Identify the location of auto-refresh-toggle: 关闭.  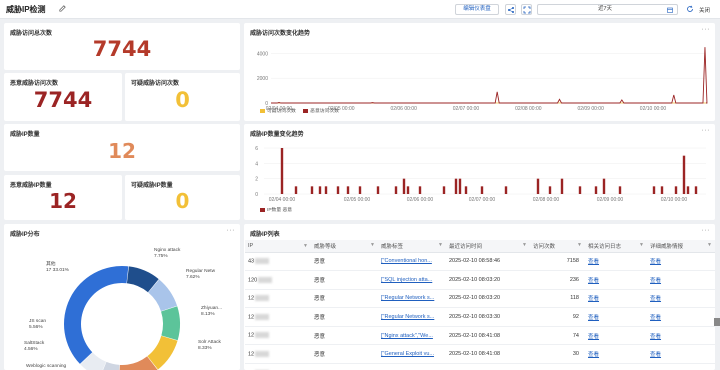
(704, 10).